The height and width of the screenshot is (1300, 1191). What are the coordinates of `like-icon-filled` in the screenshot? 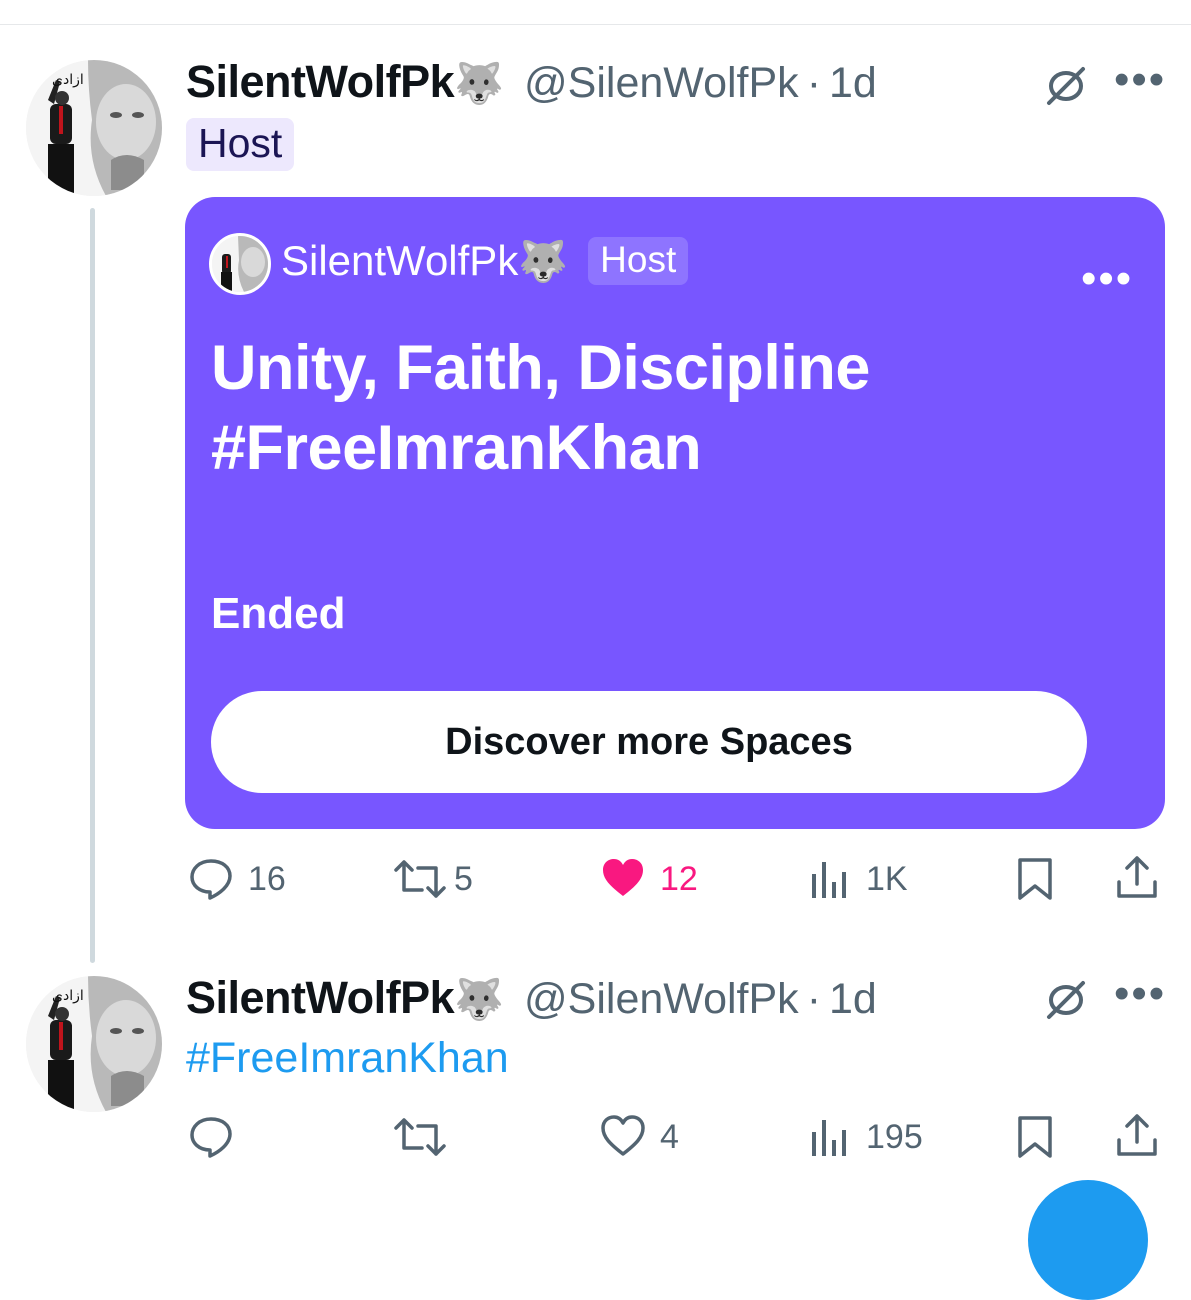 It's located at (623, 877).